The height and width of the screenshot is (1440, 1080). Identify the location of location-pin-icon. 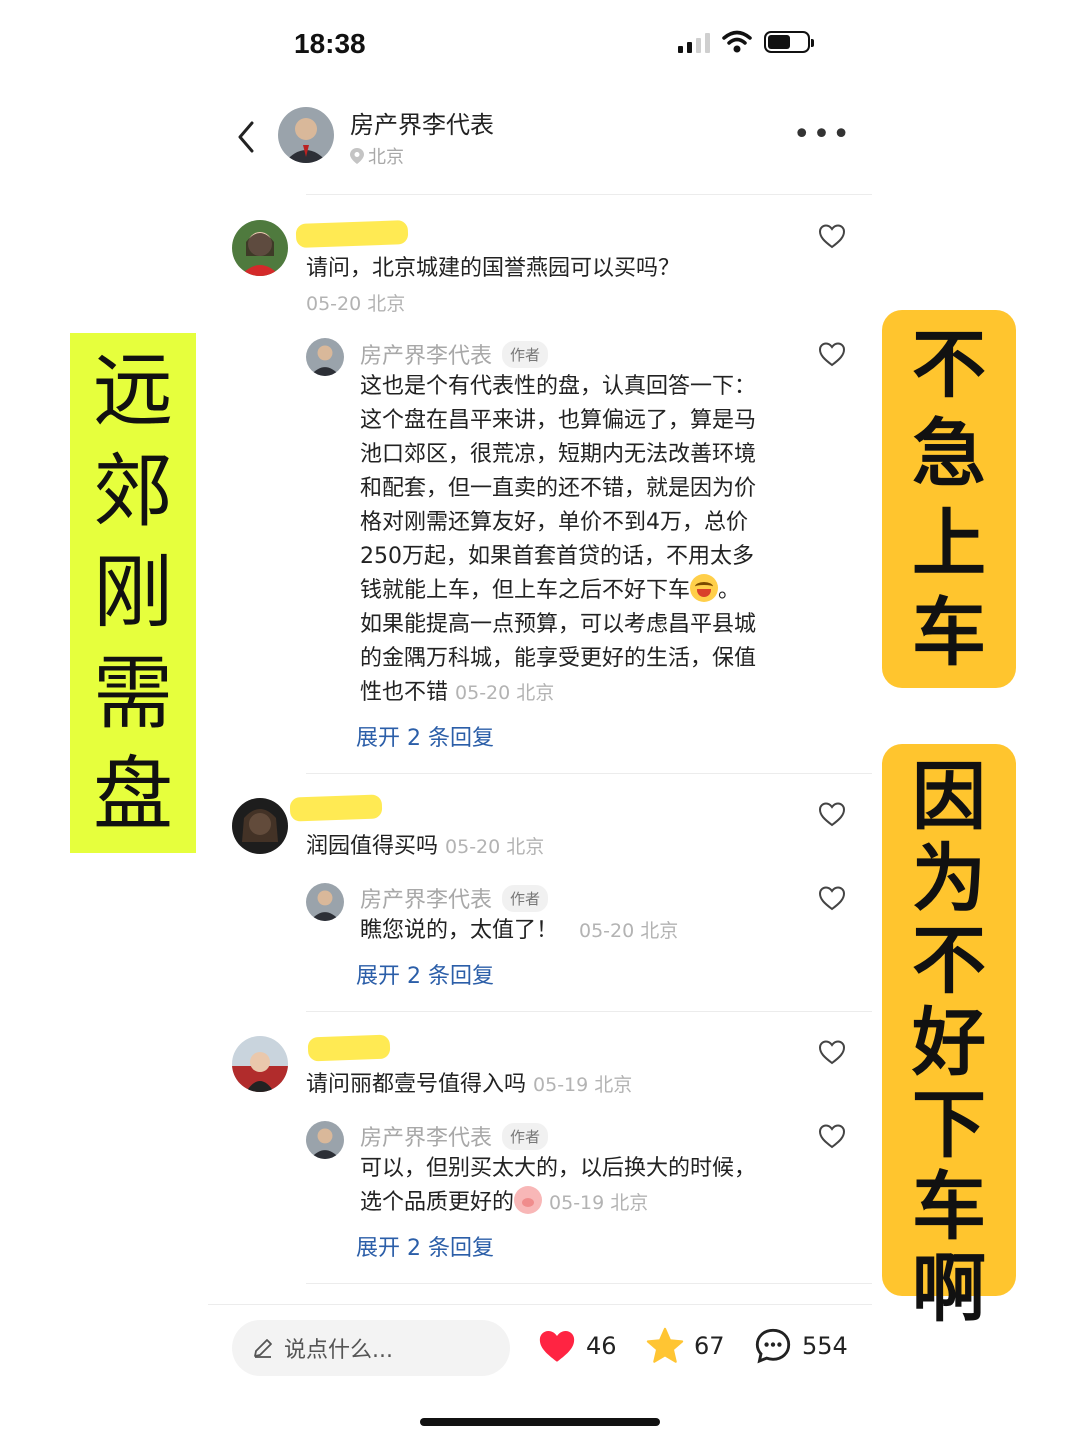
(357, 156).